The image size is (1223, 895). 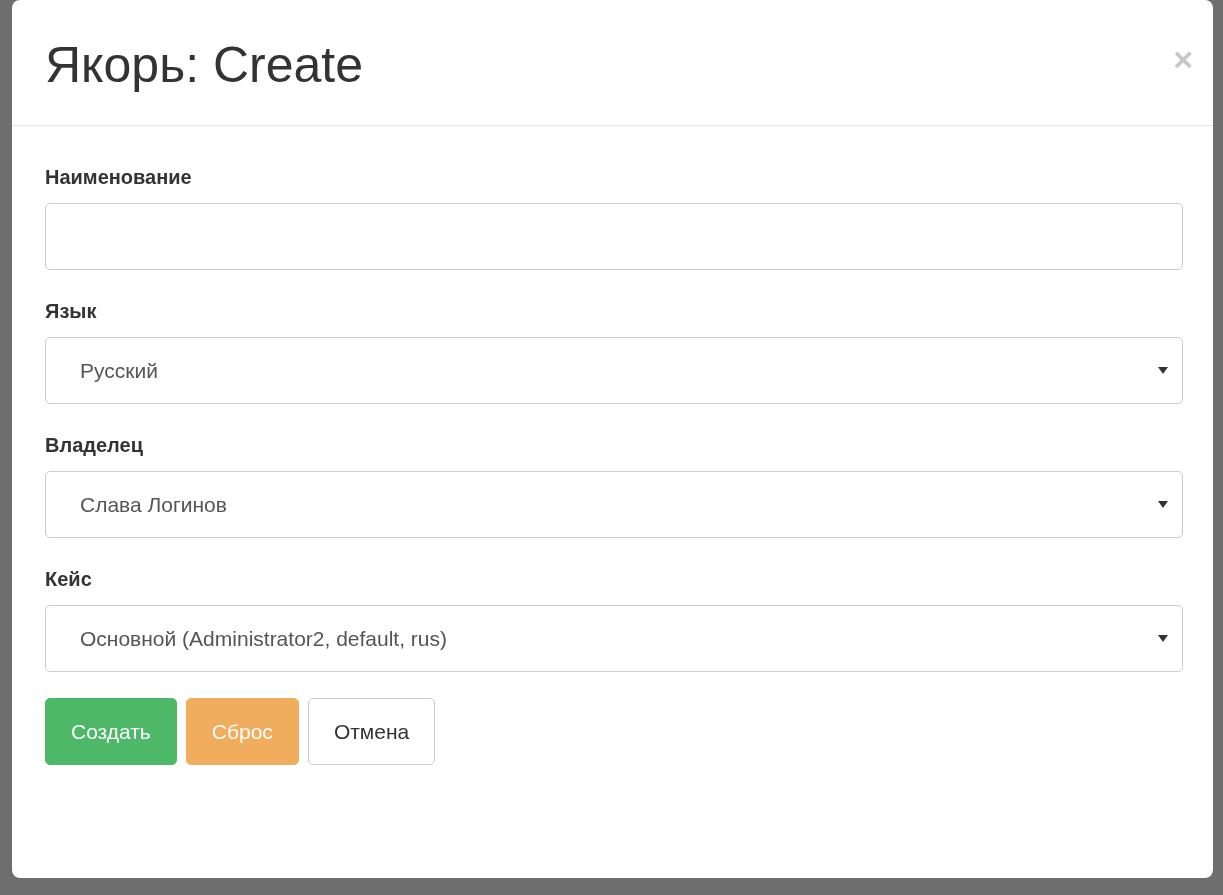 I want to click on select-field: Русский, so click(x=614, y=370).